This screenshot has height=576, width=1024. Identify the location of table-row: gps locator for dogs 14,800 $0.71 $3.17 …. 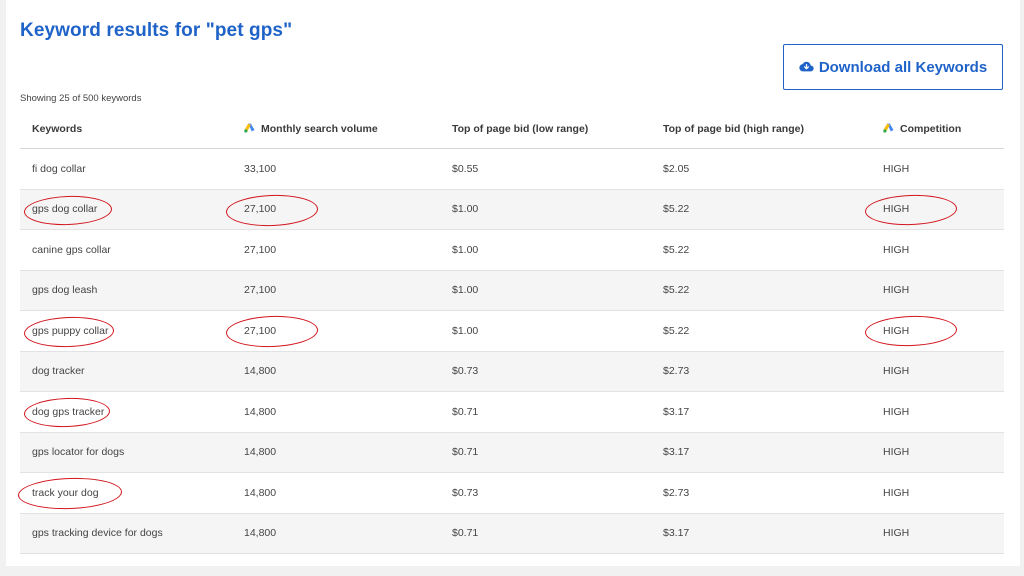
(512, 452).